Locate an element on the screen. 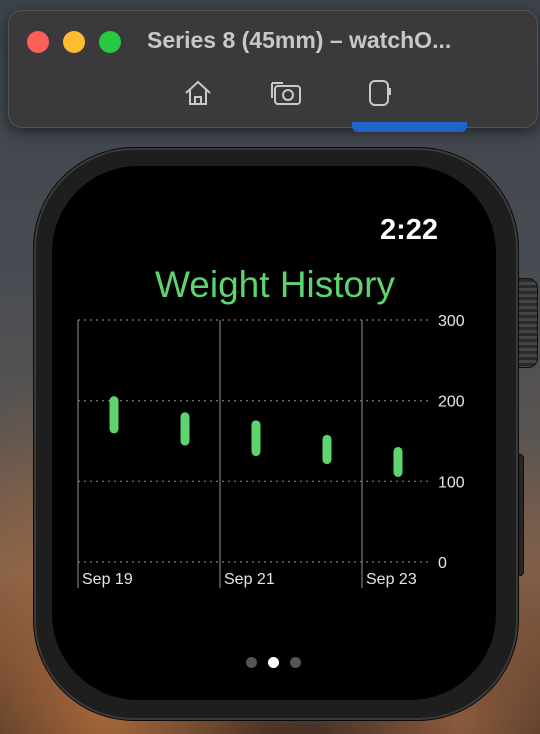  simulator-toolbar is located at coordinates (273, 93).